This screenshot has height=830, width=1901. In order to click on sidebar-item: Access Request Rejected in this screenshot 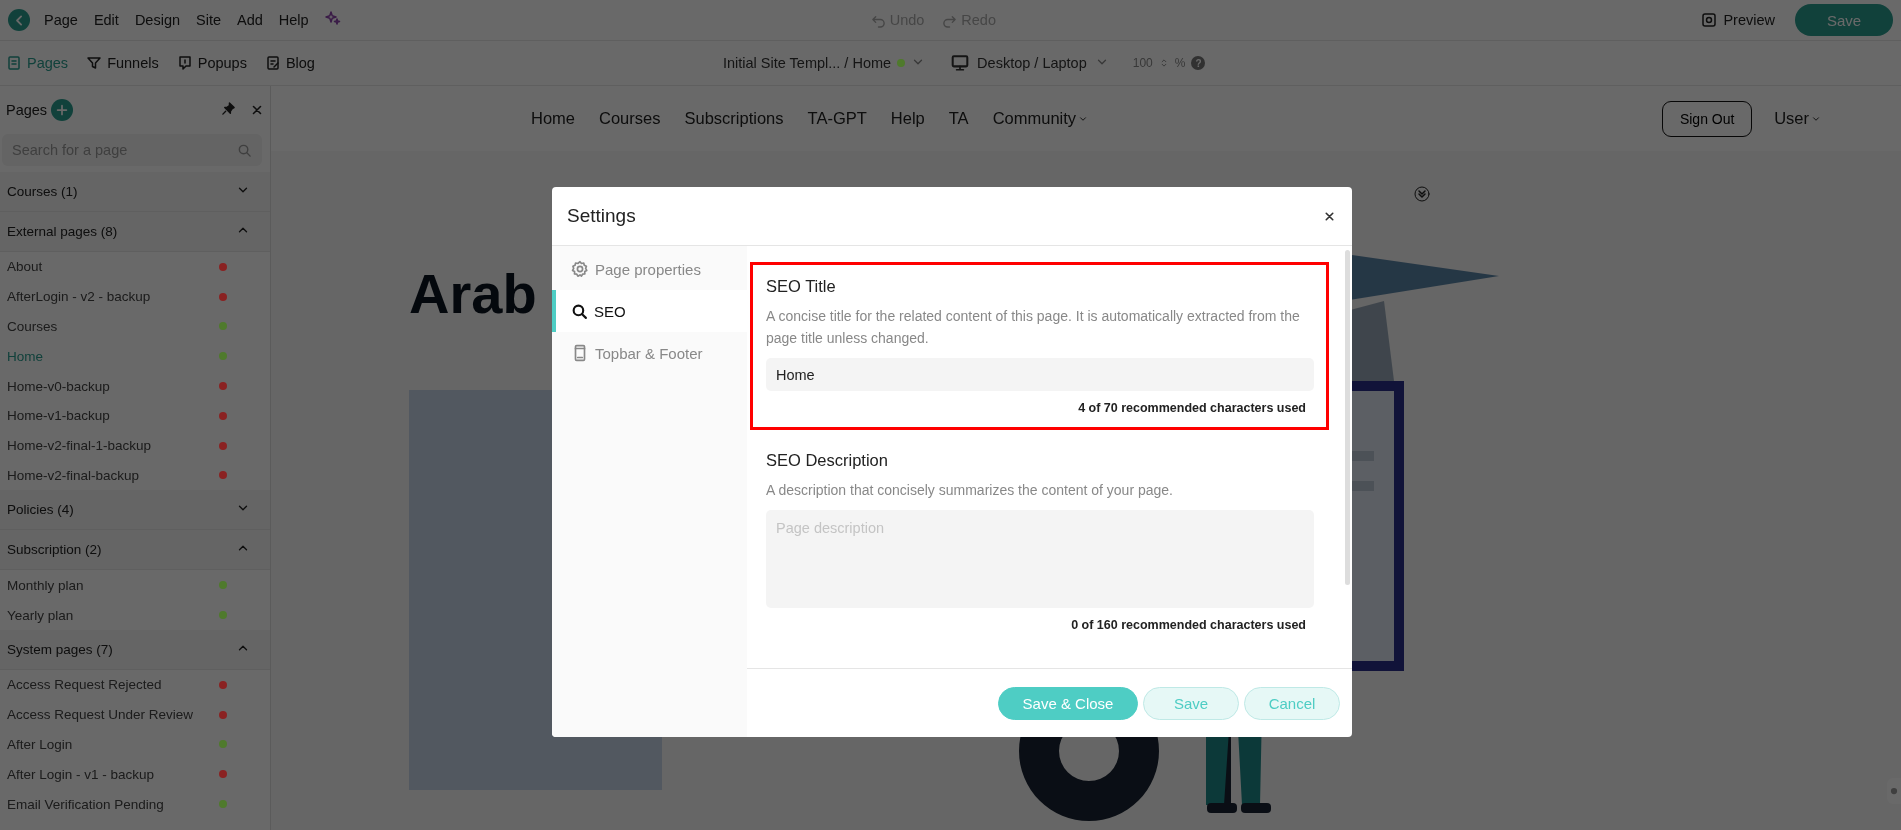, I will do `click(135, 684)`.